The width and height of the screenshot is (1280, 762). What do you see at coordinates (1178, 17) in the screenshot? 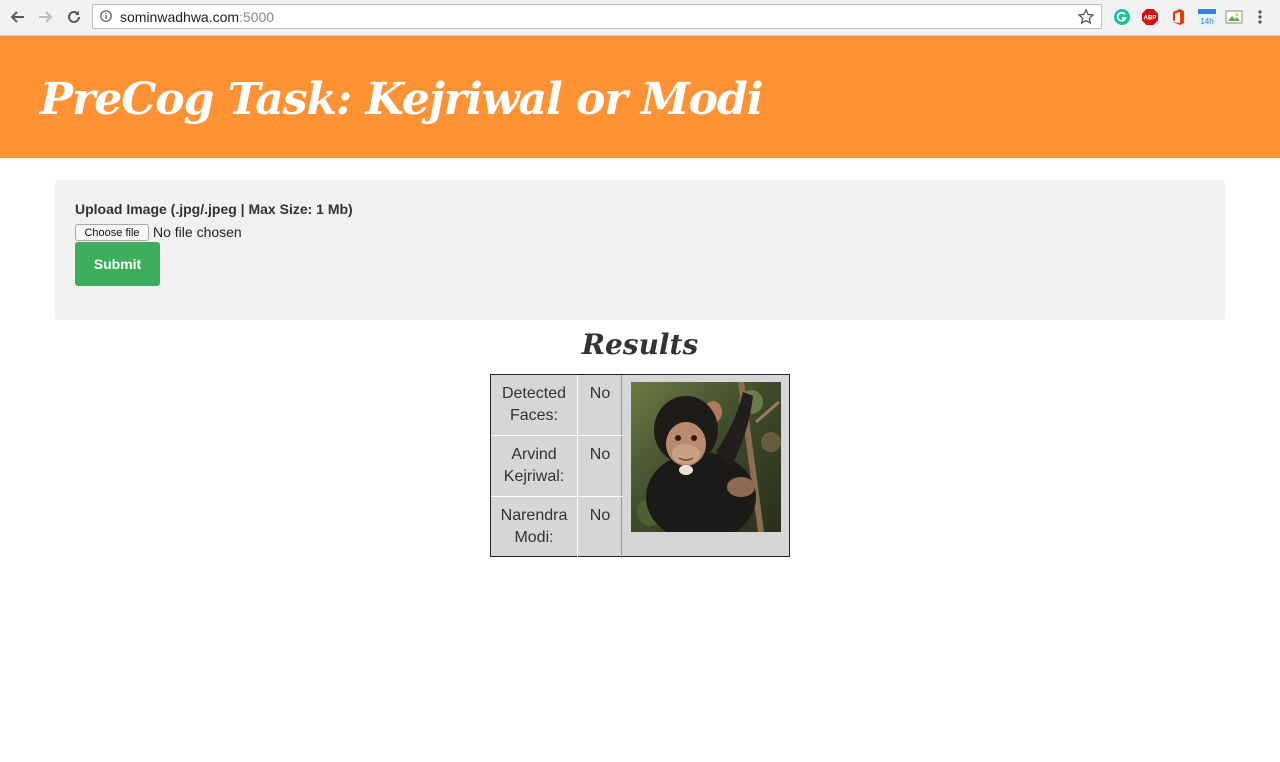
I see `office-extension-icon` at bounding box center [1178, 17].